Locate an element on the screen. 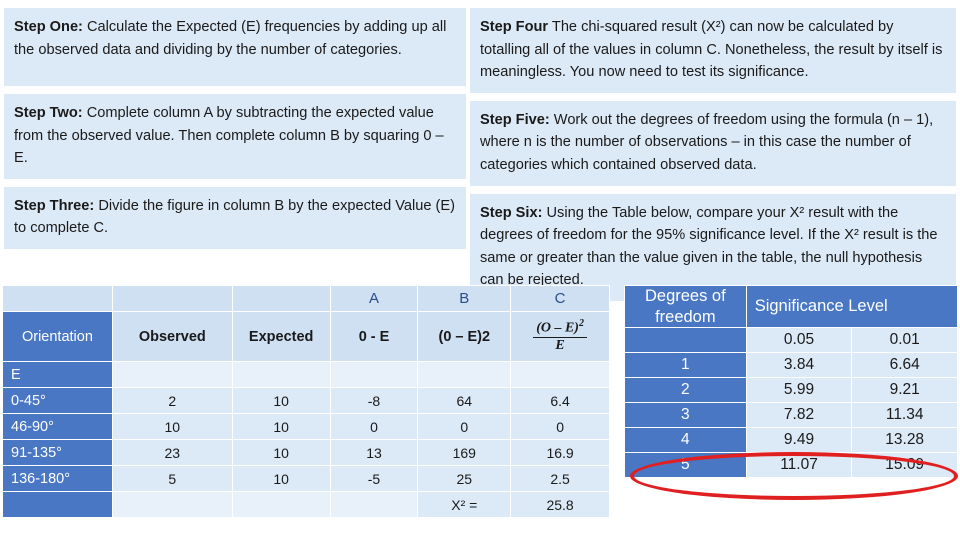 This screenshot has height=540, width=960. row-0-expected: 10 is located at coordinates (281, 400).